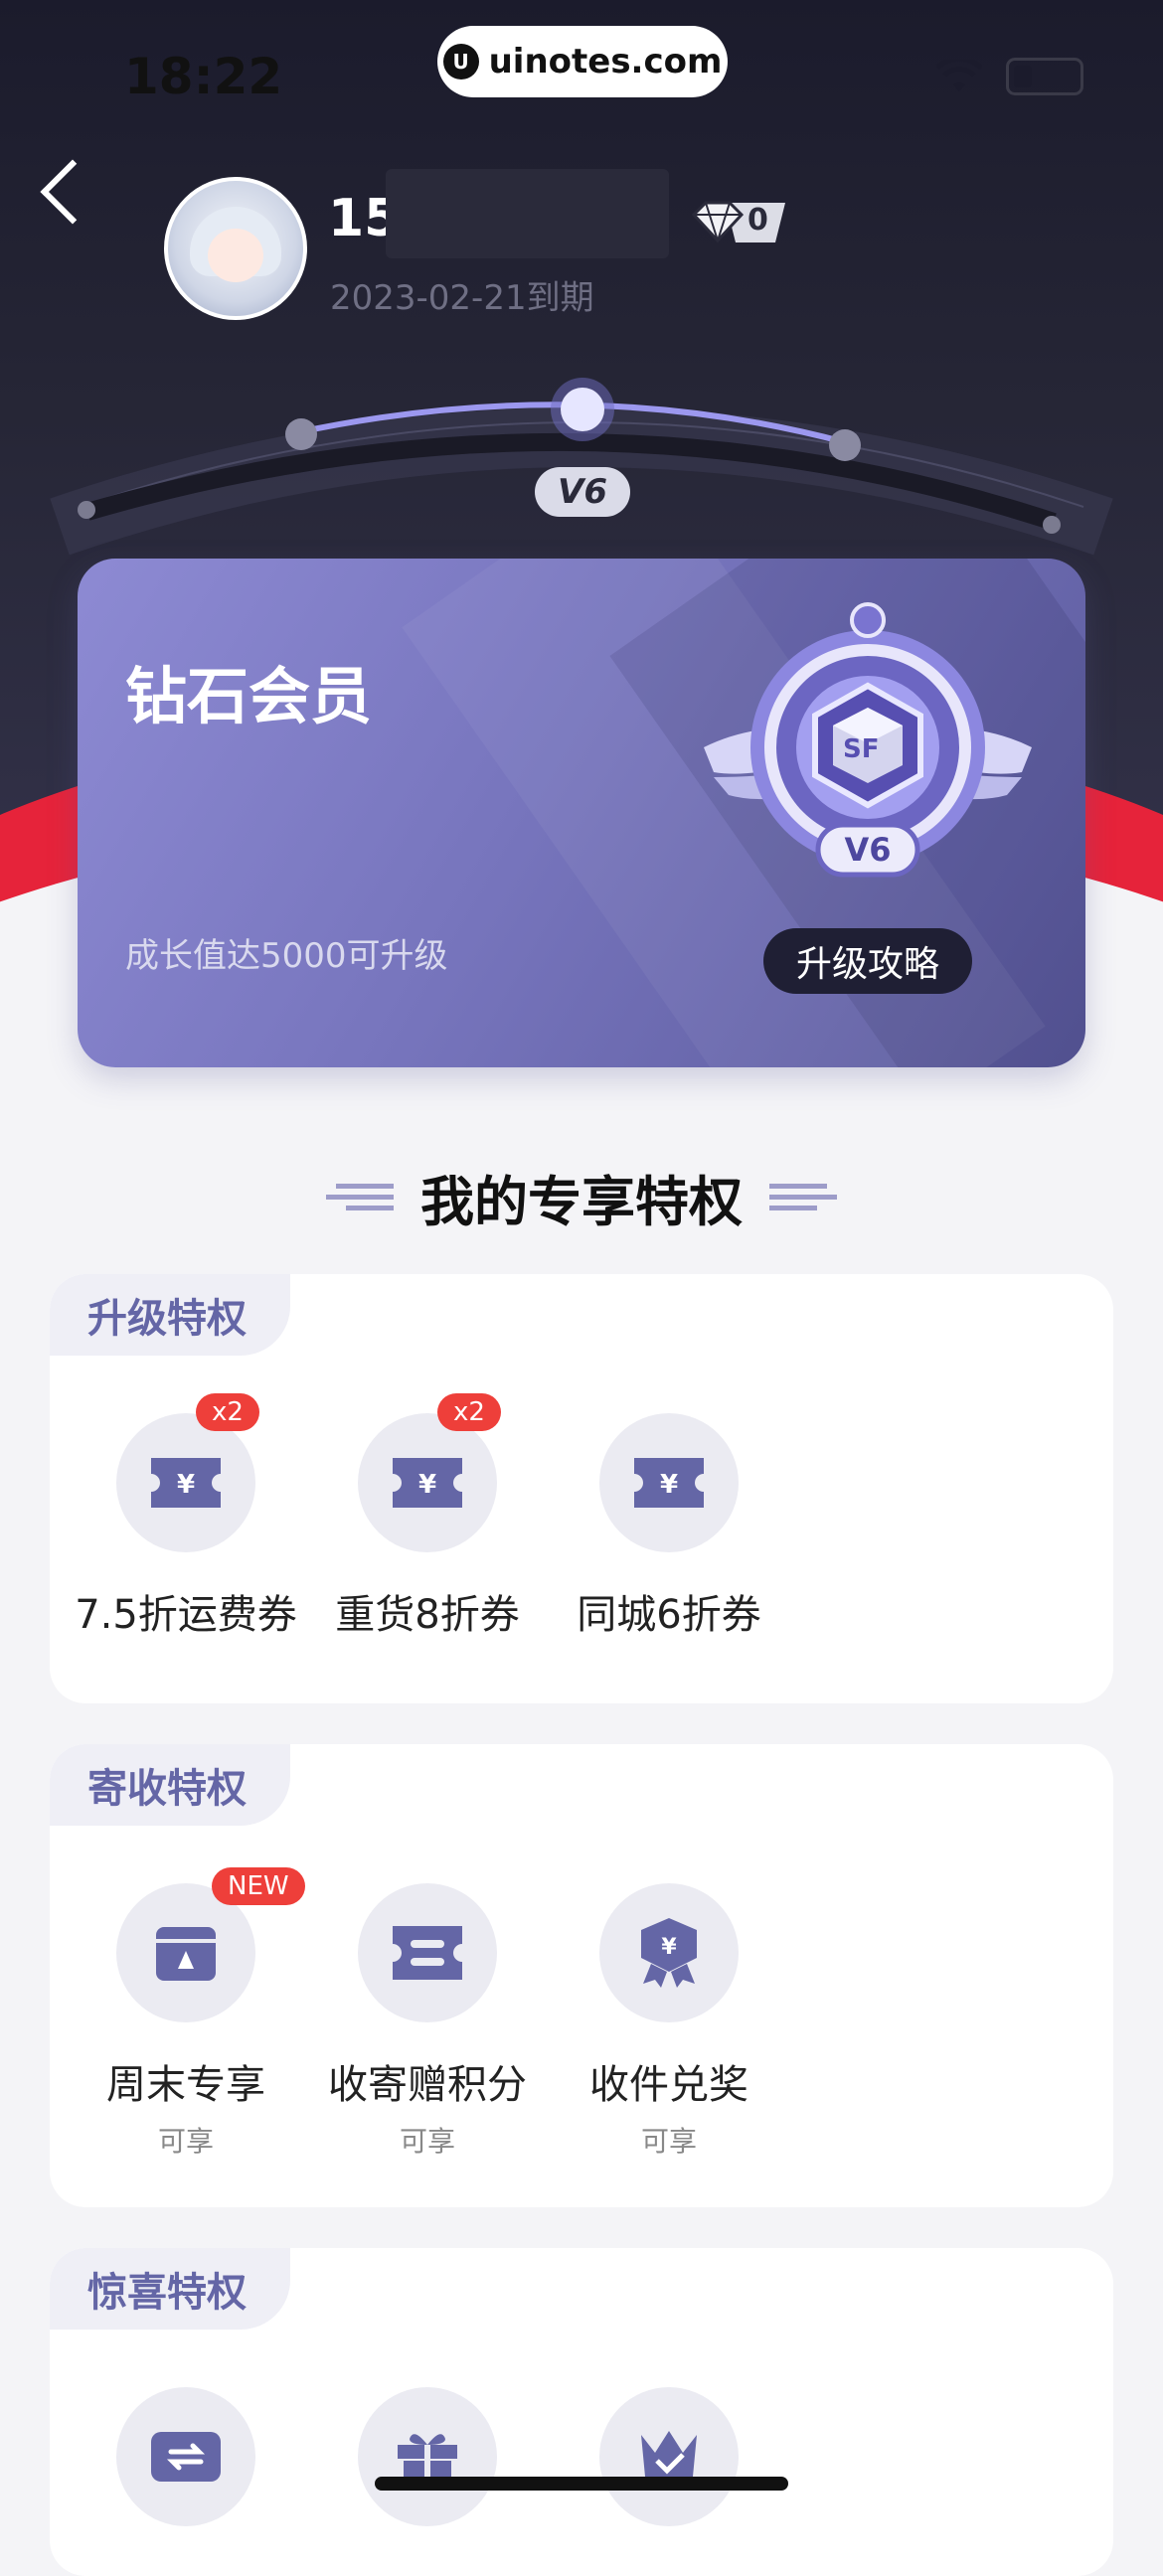 This screenshot has height=2576, width=1163. I want to click on level-progress-arc, so click(581, 467).